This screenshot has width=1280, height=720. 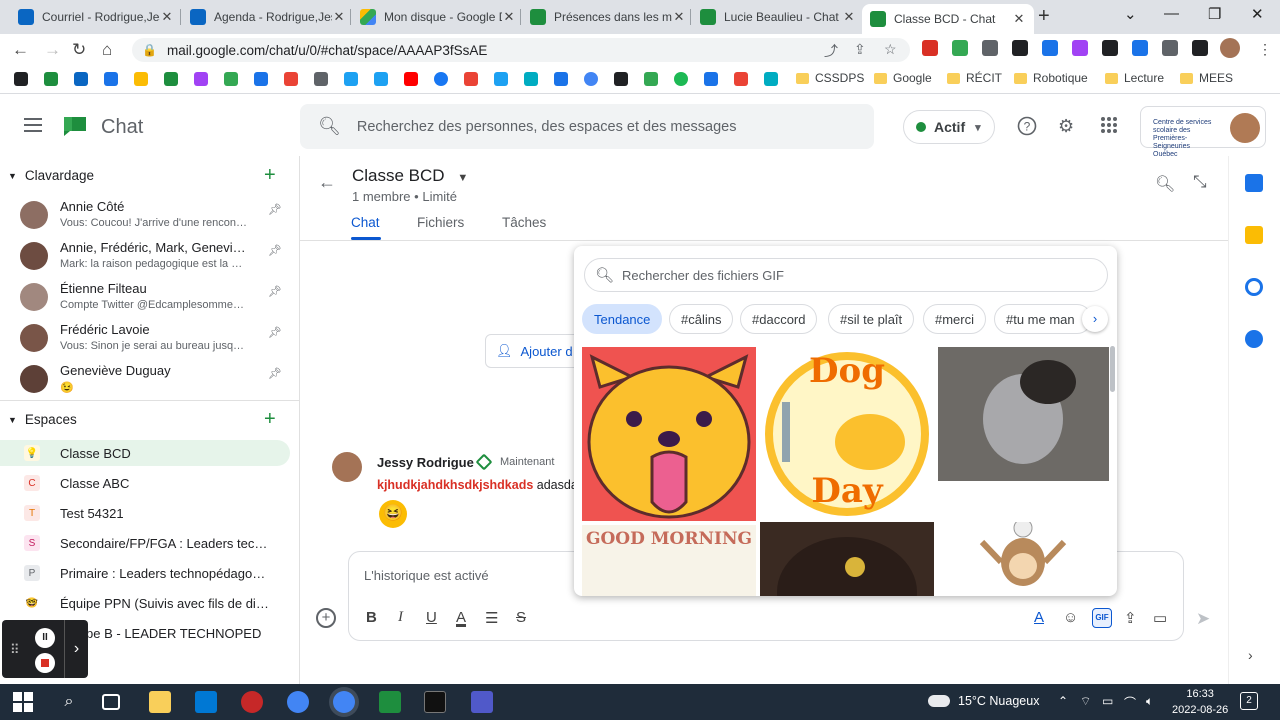 What do you see at coordinates (45, 663) in the screenshot?
I see `stop-button` at bounding box center [45, 663].